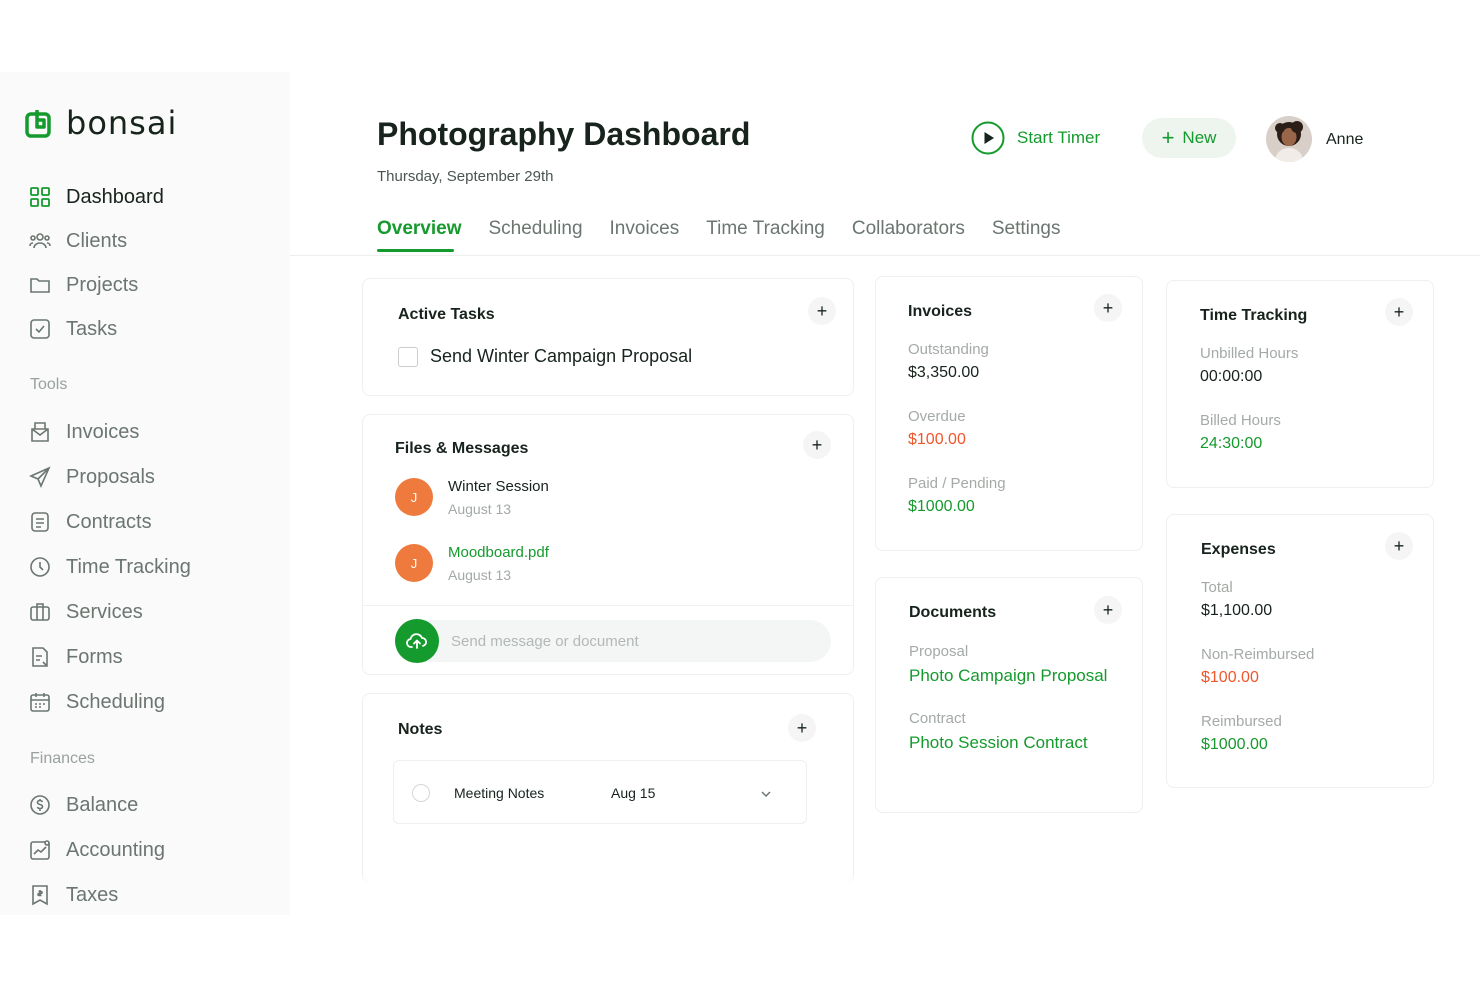 This screenshot has height=987, width=1480. What do you see at coordinates (115, 849) in the screenshot?
I see `sidebar-item-label: Accounting` at bounding box center [115, 849].